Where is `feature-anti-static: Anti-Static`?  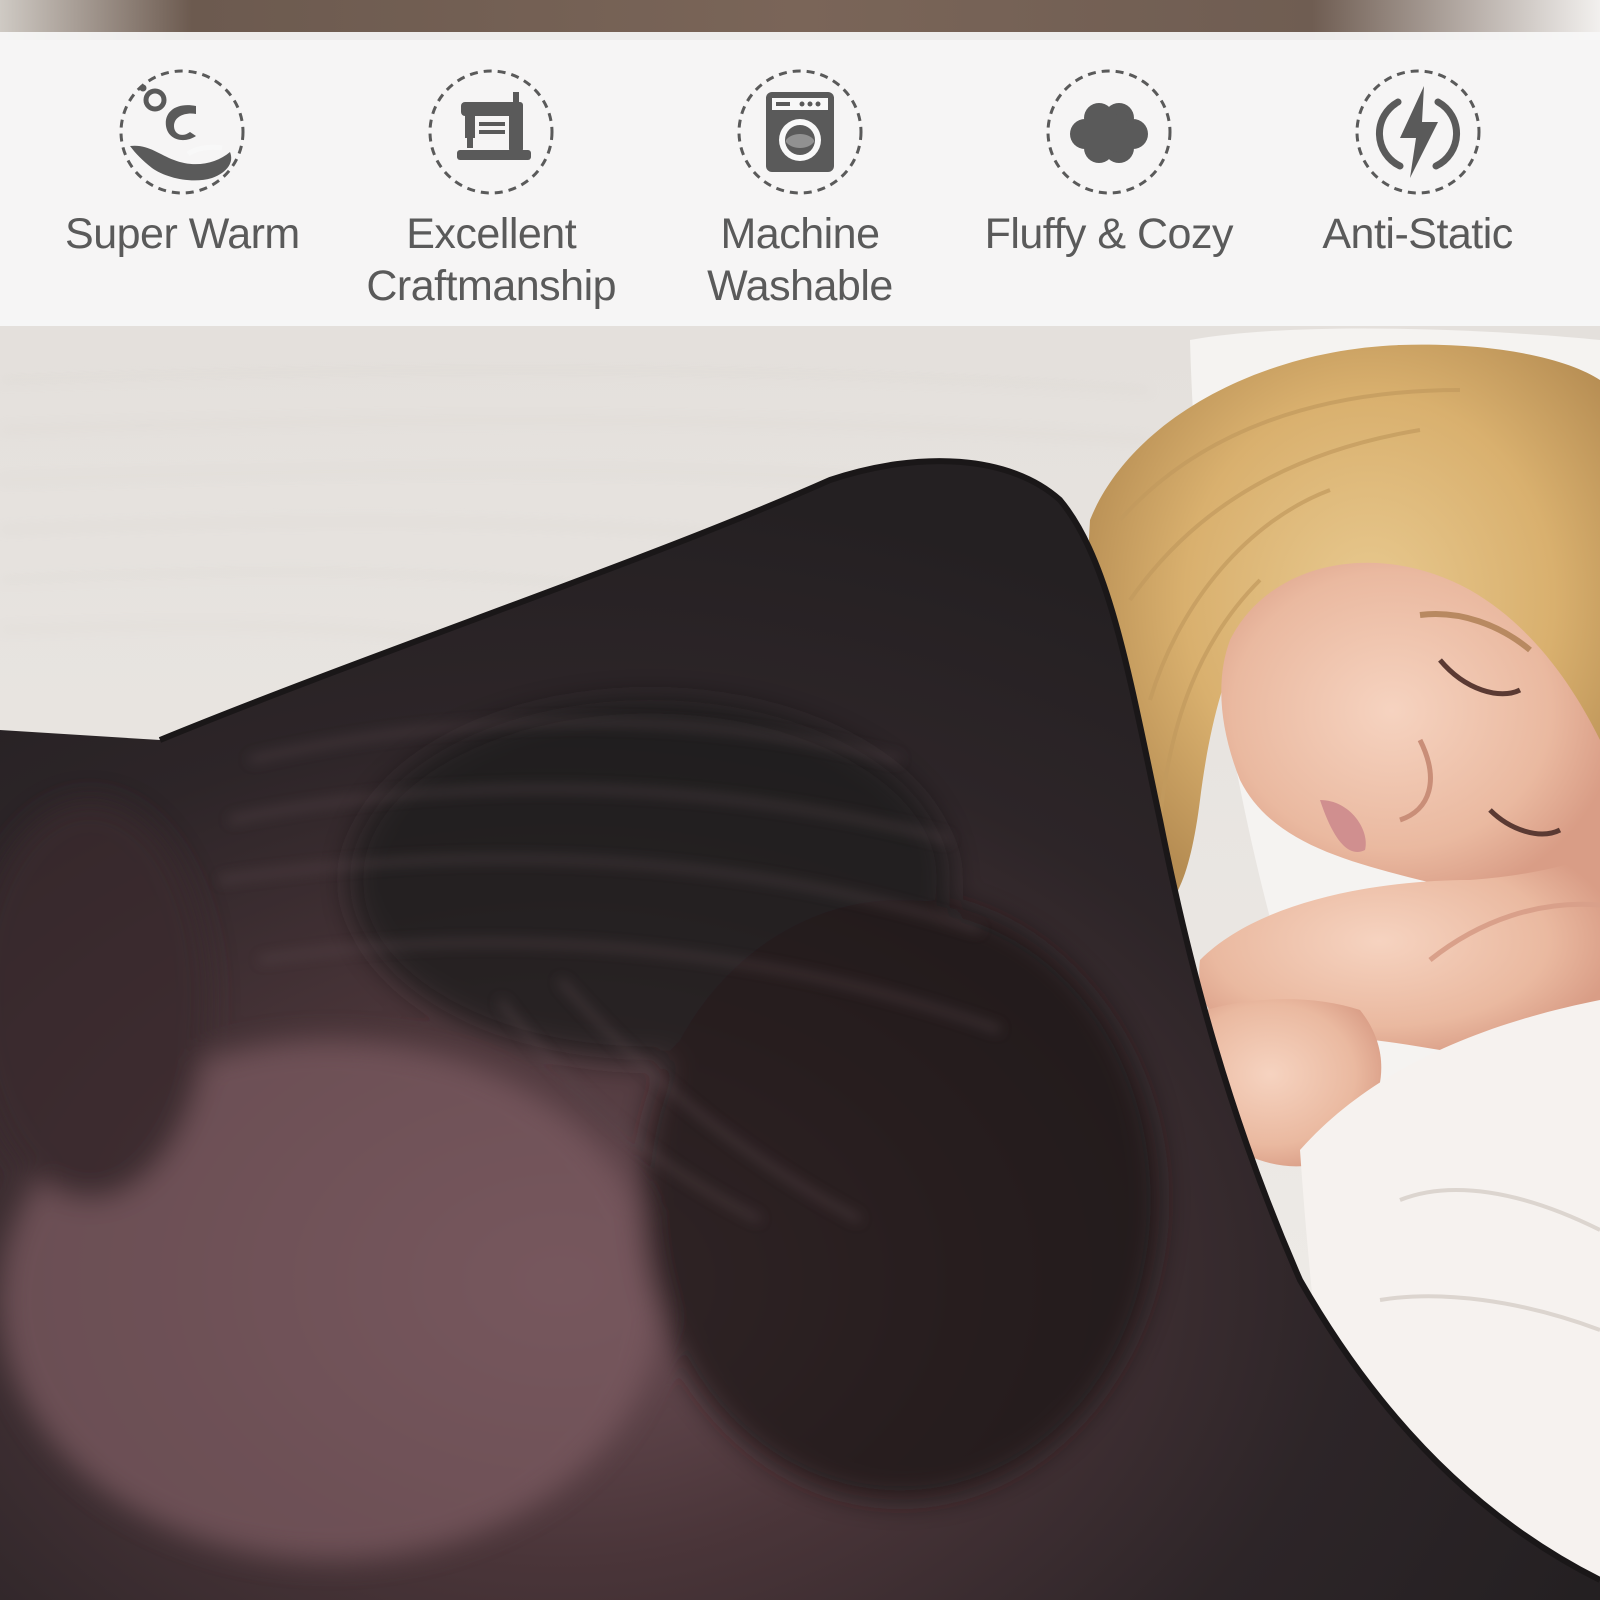 feature-anti-static: Anti-Static is located at coordinates (1418, 164).